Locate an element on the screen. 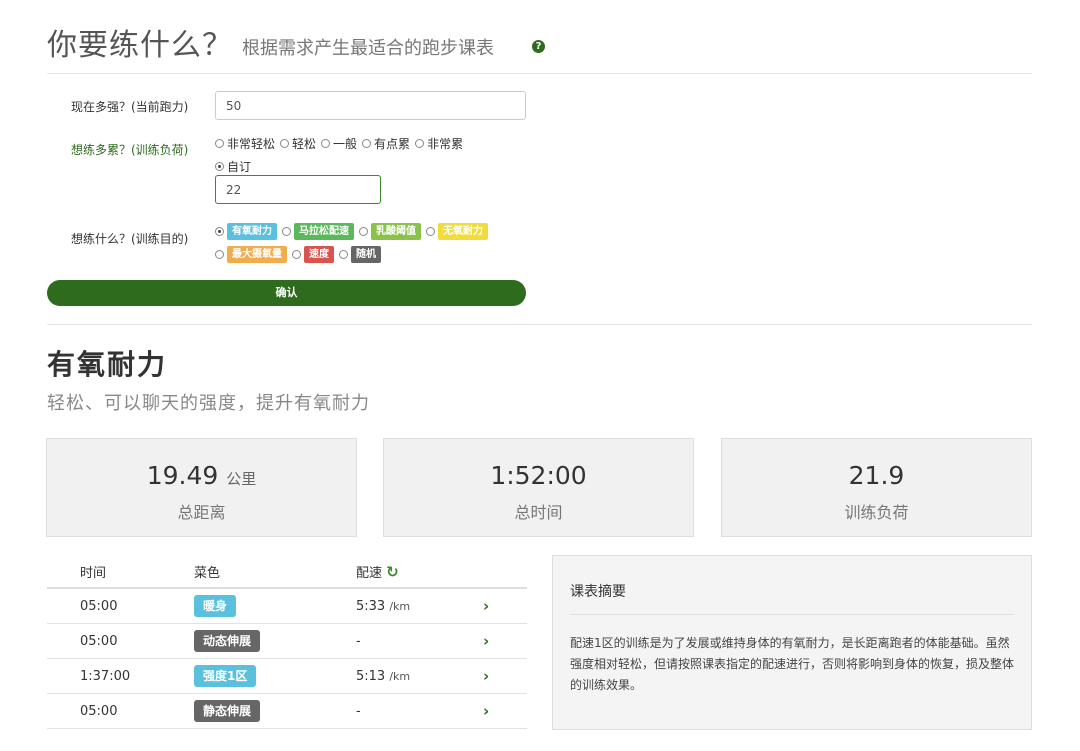 The width and height of the screenshot is (1080, 751). current-fitness-label: 现在多强？(当前跑力) is located at coordinates (130, 107).